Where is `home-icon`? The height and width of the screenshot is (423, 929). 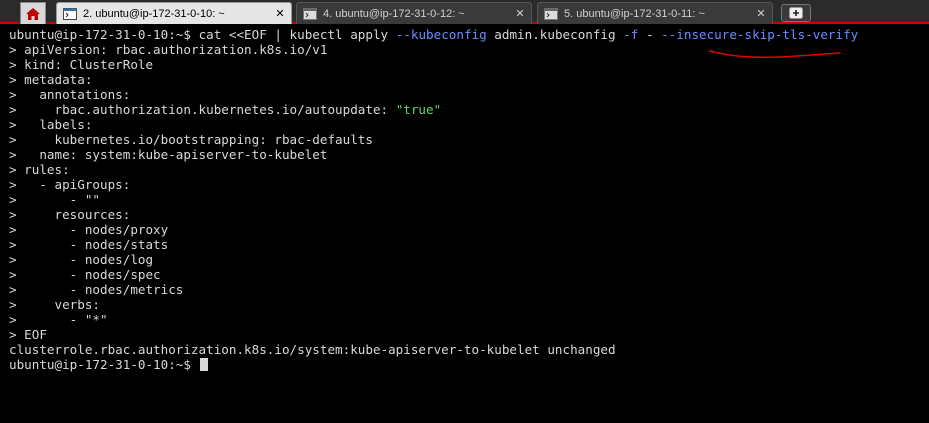 home-icon is located at coordinates (33, 13).